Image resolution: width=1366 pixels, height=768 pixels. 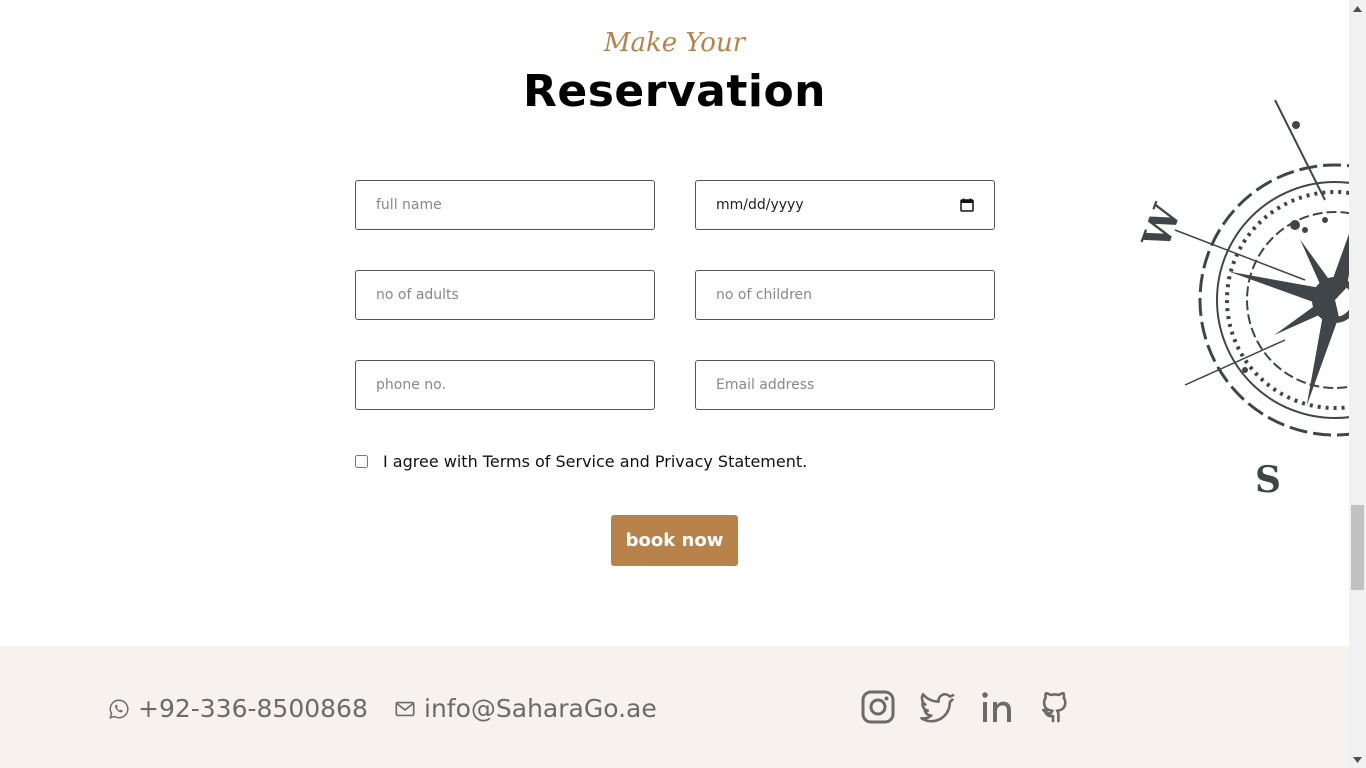 I want to click on section-kicker: Make Your, so click(x=674, y=43).